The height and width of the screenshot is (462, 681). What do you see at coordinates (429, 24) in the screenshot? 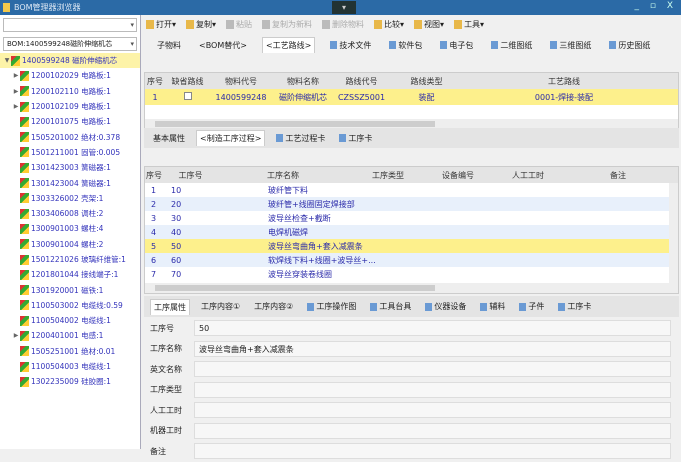
I see `toolbar-button-6: 视图▾` at bounding box center [429, 24].